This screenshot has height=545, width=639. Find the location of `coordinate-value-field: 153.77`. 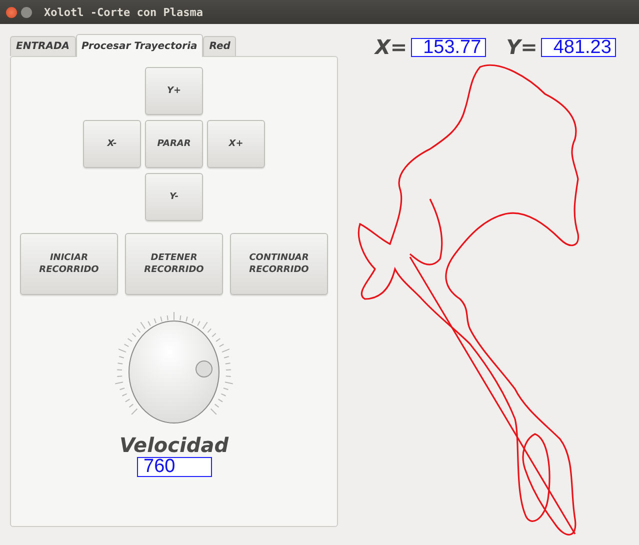

coordinate-value-field: 153.77 is located at coordinates (448, 47).